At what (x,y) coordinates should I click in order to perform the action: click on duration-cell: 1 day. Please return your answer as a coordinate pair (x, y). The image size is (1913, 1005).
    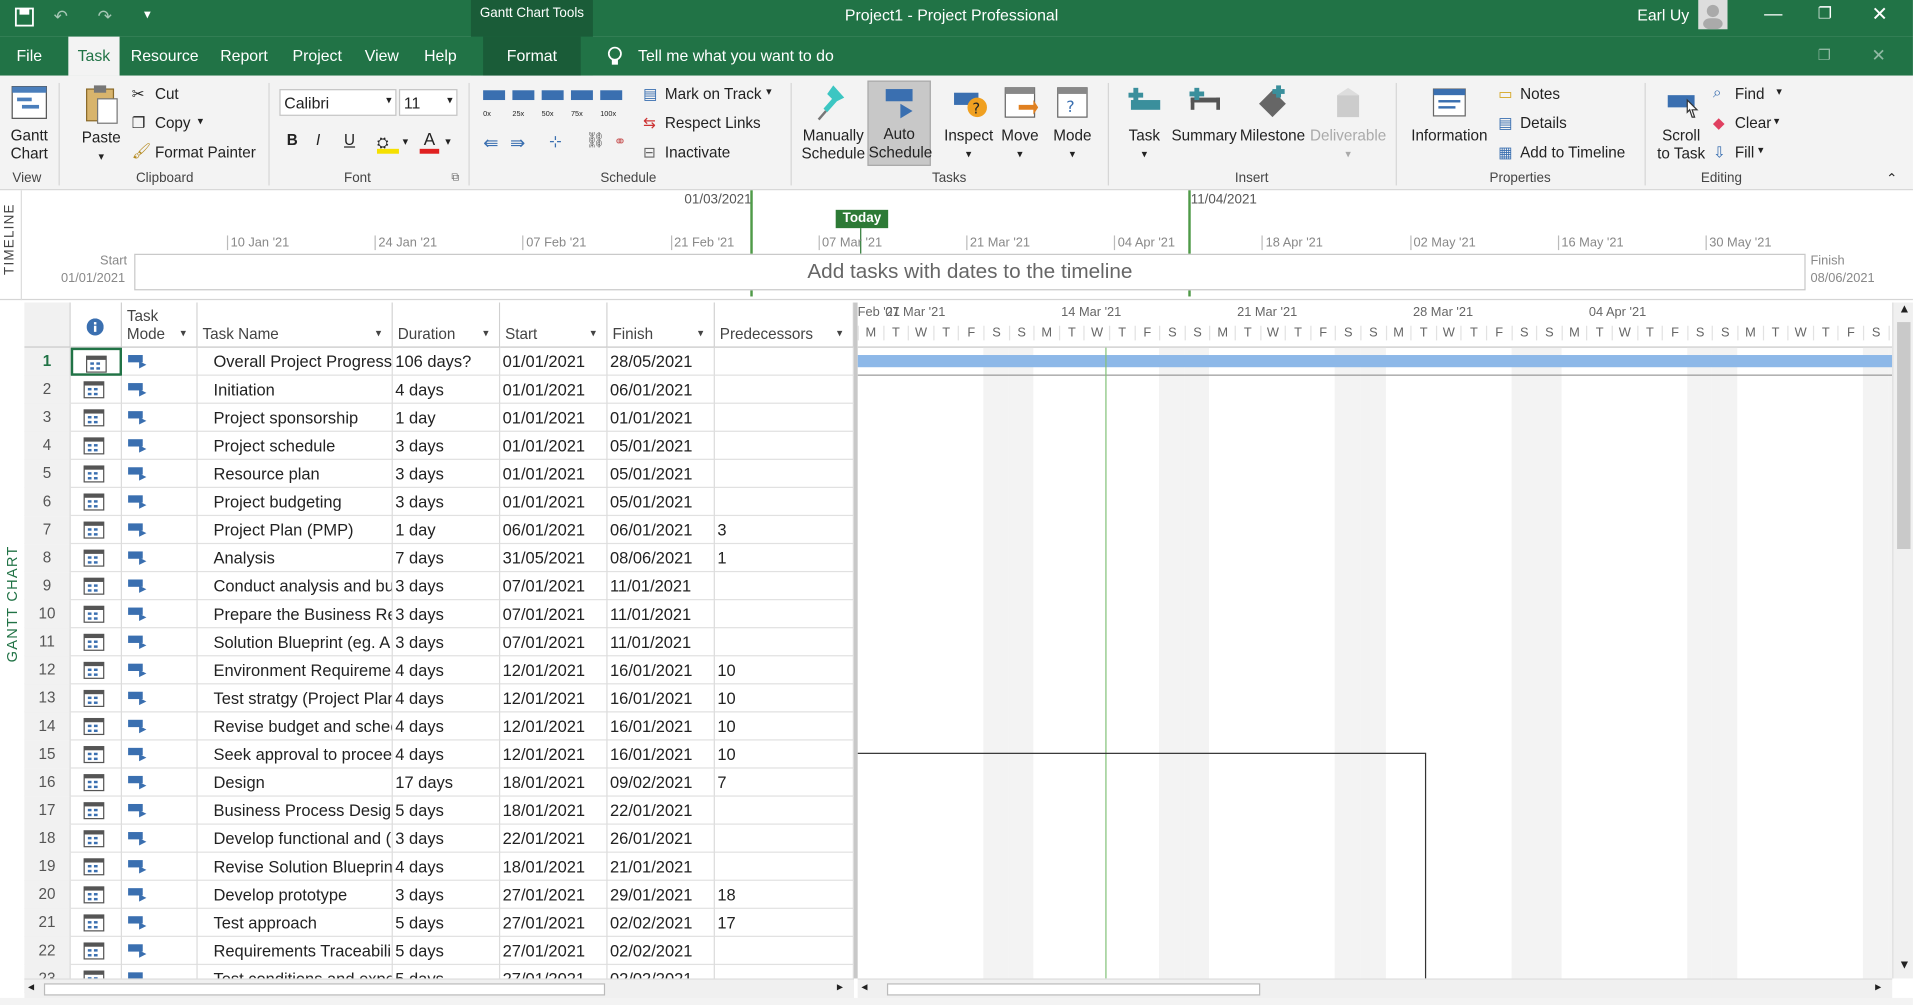
    Looking at the image, I should click on (447, 530).